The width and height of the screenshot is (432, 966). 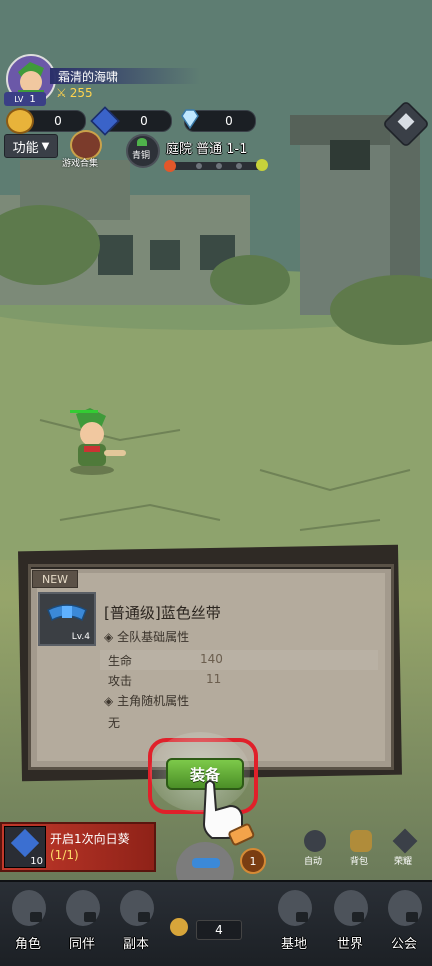 What do you see at coordinates (190, 119) in the screenshot?
I see `diamond-icon` at bounding box center [190, 119].